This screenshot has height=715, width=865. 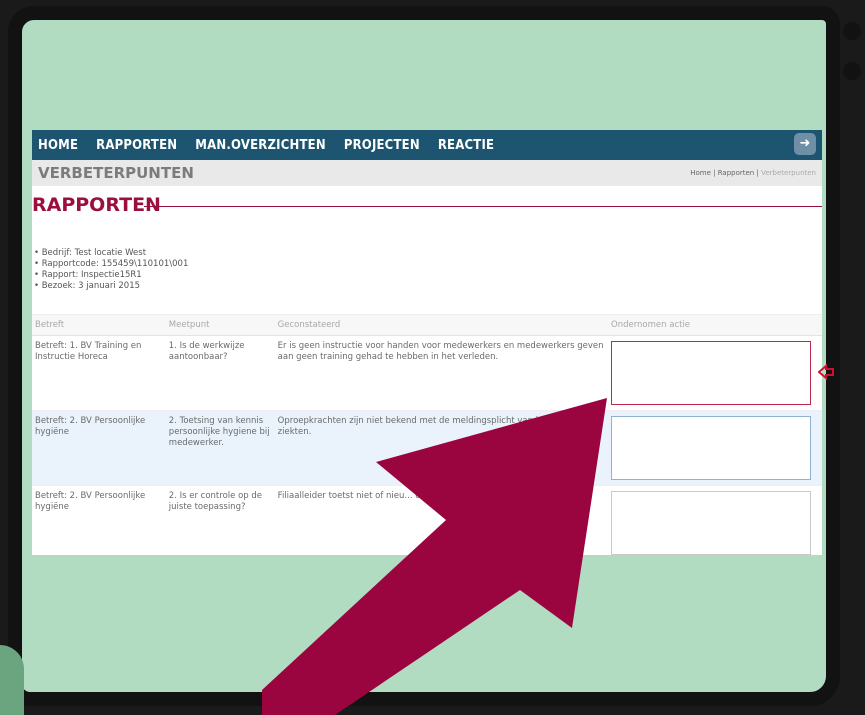 I want to click on cell-meetpunt: 1. Is de werkwijze aantoonbaar?, so click(x=220, y=373).